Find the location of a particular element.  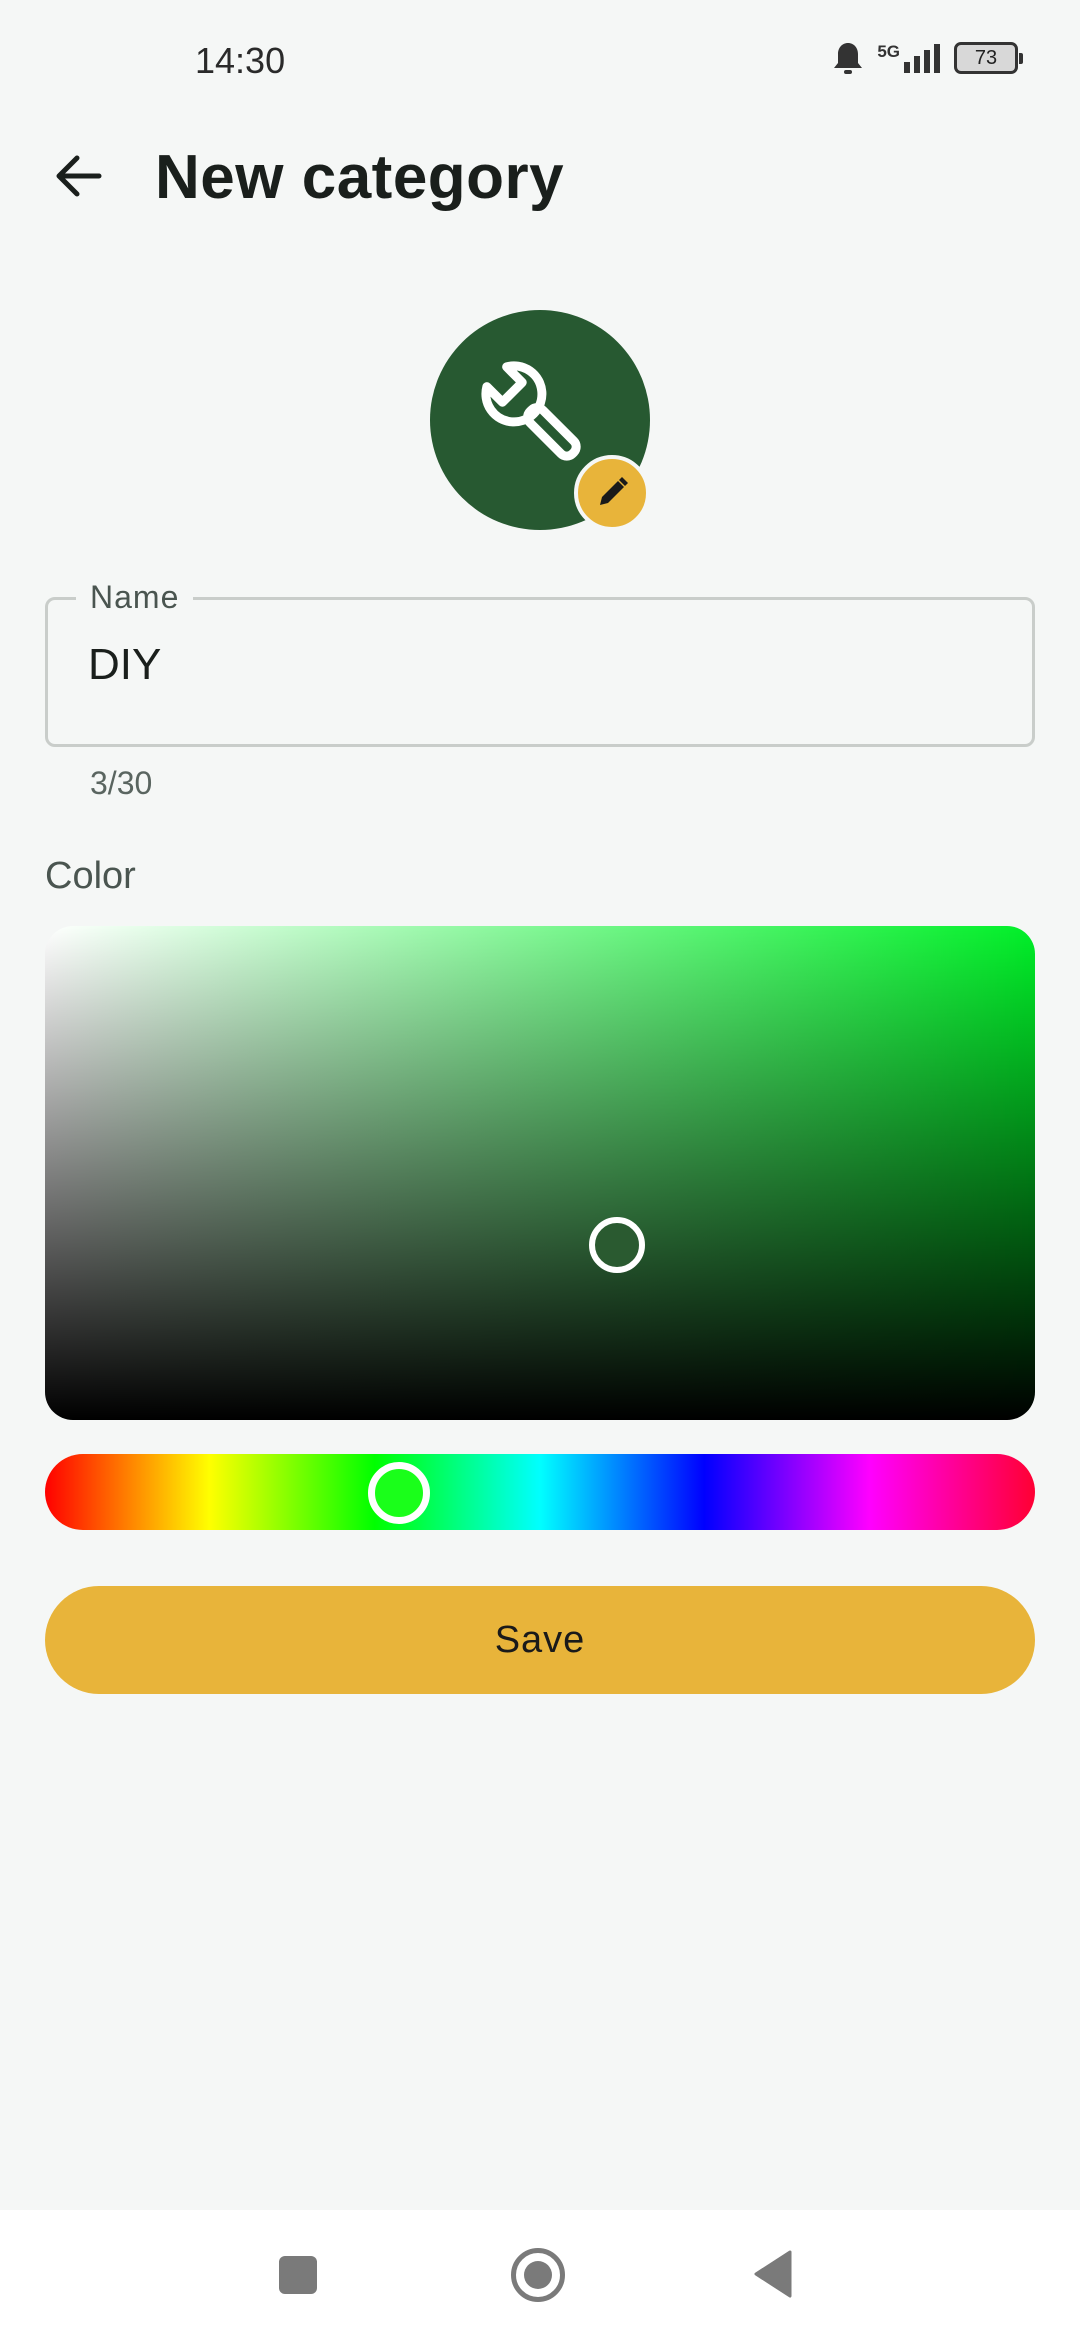

page-title: New category is located at coordinates (360, 177).